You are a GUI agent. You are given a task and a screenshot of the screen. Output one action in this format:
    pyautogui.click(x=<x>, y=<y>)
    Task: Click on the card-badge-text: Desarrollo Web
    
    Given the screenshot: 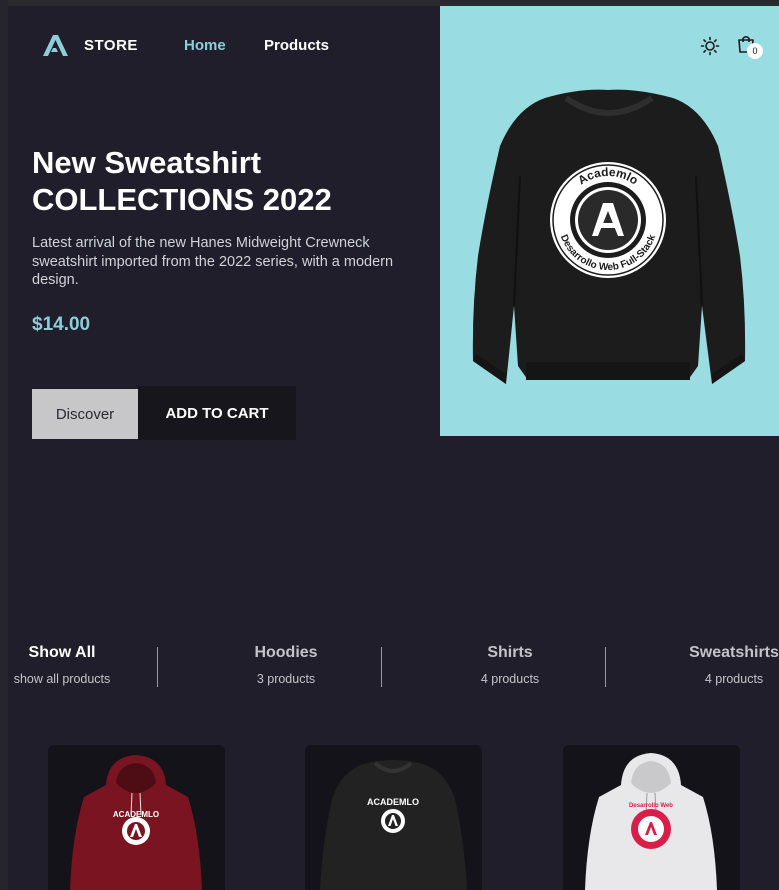 What is the action you would take?
    pyautogui.click(x=651, y=806)
    